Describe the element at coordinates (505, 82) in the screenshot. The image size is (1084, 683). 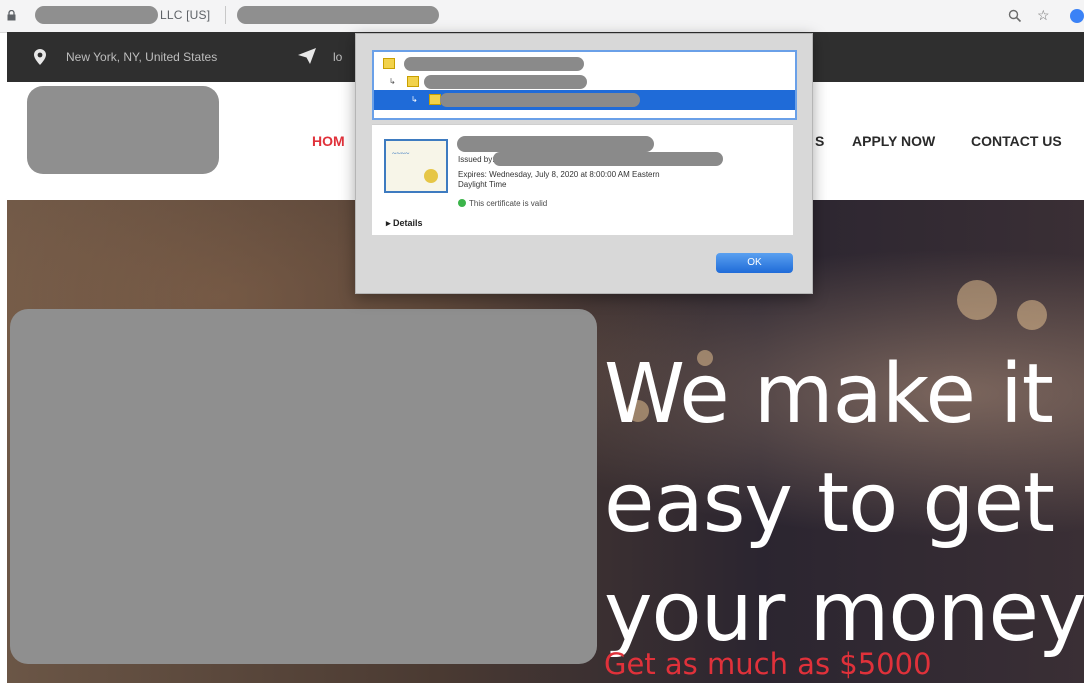
I see `redacted-intermediate-cert` at that location.